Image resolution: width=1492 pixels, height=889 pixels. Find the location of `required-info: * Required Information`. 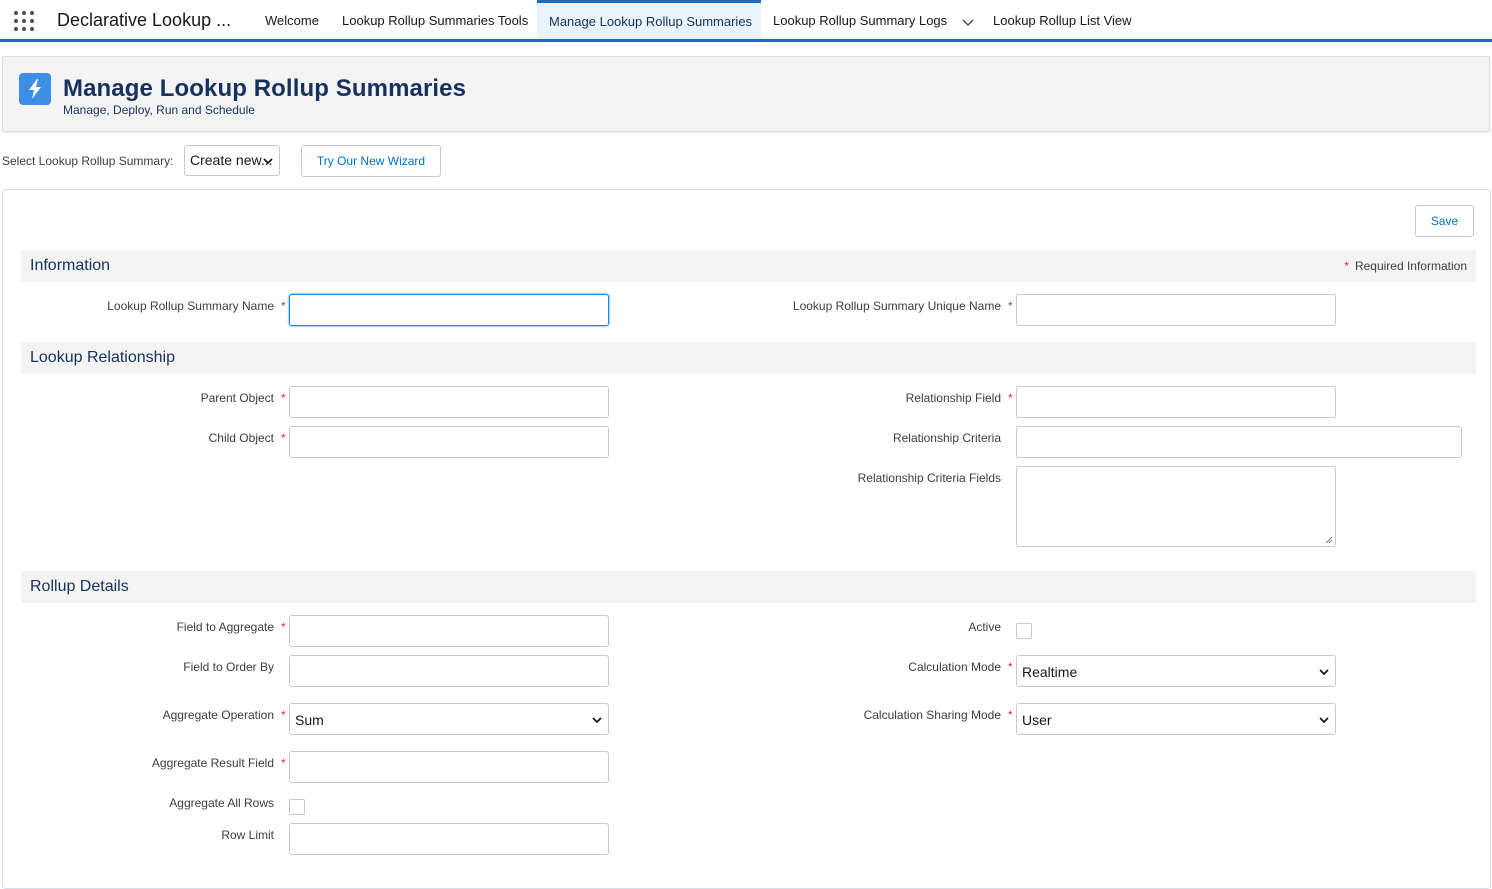

required-info: * Required Information is located at coordinates (1405, 266).